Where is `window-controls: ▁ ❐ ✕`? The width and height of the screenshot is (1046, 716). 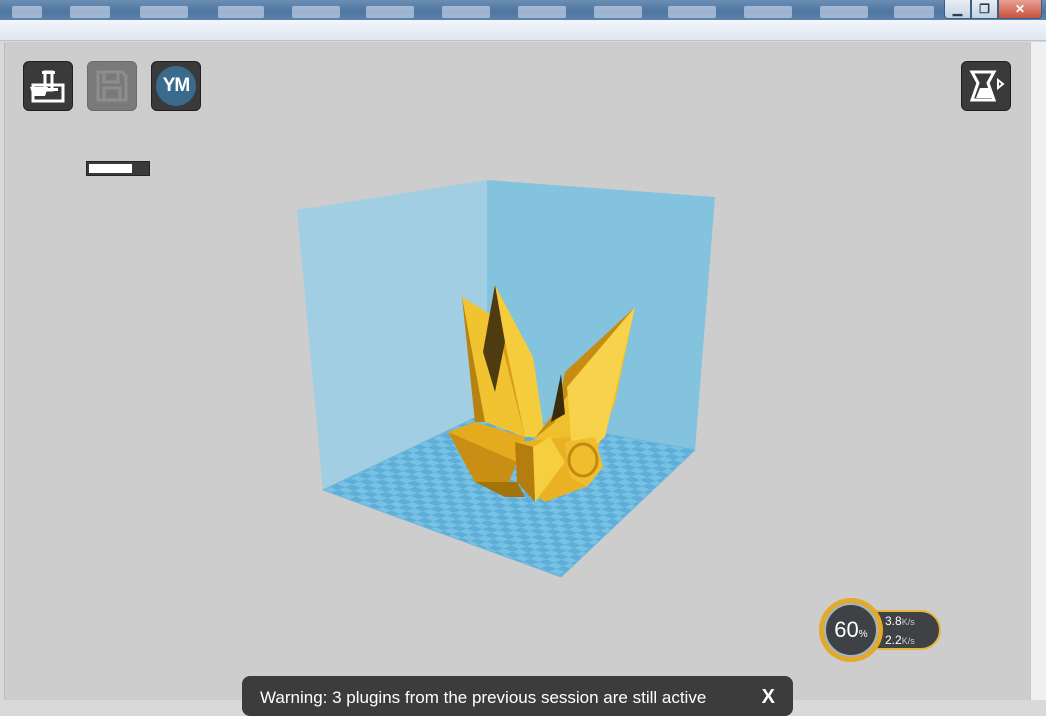 window-controls: ▁ ❐ ✕ is located at coordinates (993, 9).